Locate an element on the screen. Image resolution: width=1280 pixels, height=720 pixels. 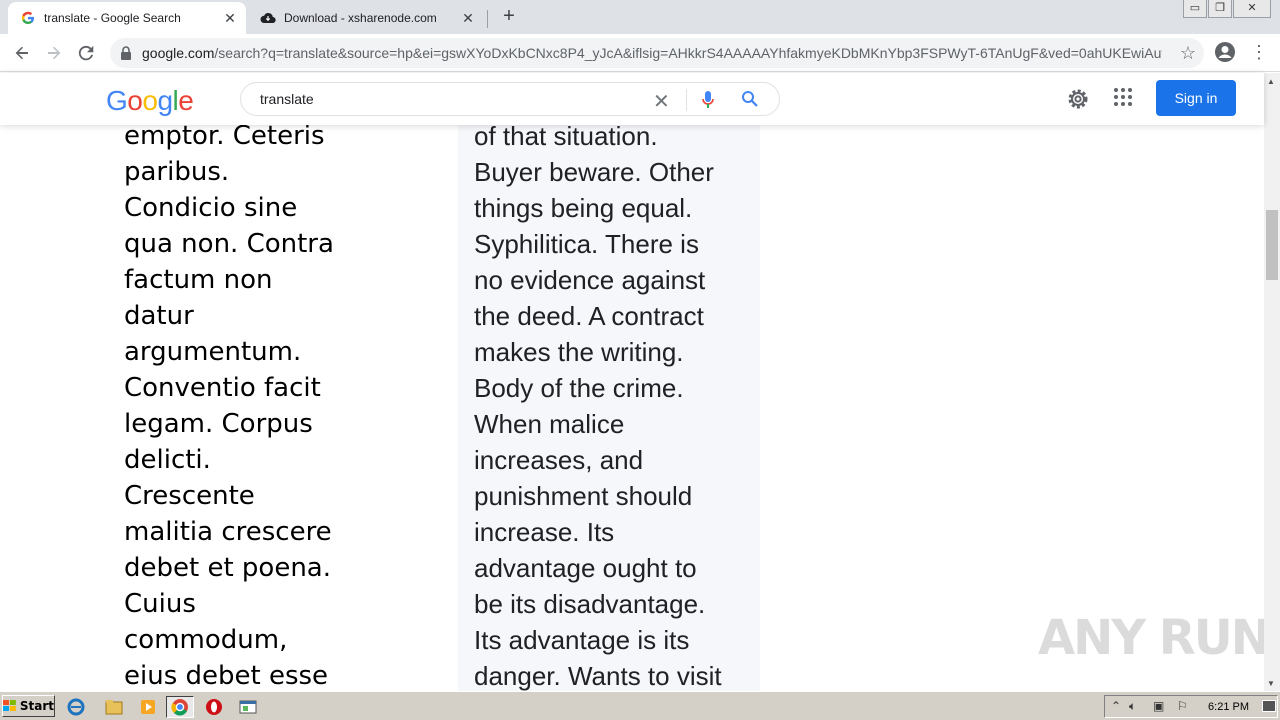
text-line: danger. Wants to visit is located at coordinates (598, 676).